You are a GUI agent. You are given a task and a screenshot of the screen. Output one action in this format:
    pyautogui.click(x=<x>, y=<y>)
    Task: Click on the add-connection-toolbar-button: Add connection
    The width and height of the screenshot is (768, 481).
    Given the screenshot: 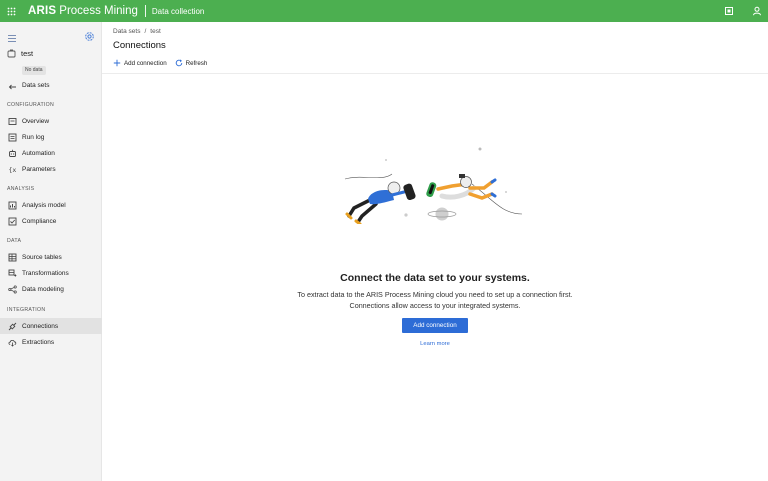 What is the action you would take?
    pyautogui.click(x=140, y=63)
    